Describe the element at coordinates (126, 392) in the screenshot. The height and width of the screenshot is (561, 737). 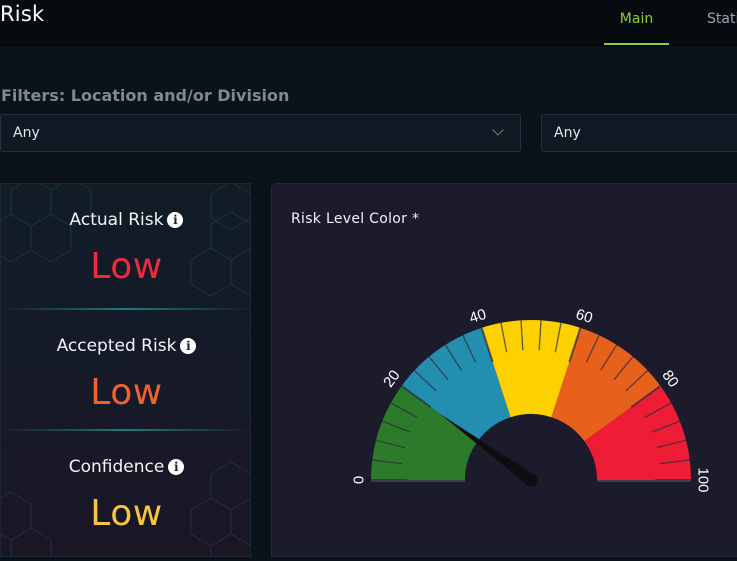
I see `accepted-risk-value: Low` at that location.